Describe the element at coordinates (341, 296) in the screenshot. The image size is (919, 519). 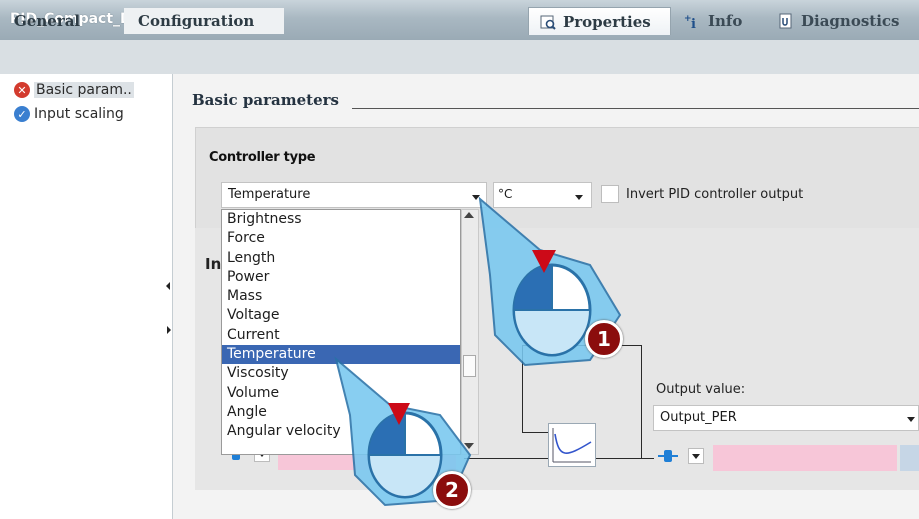
I see `dropdown-option: Mass` at that location.